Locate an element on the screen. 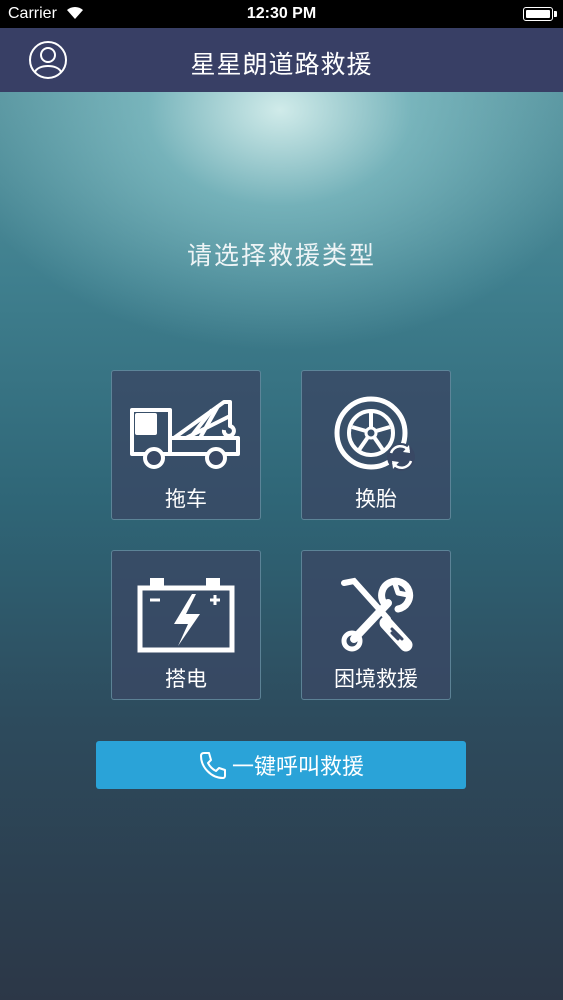 Image resolution: width=563 pixels, height=1000 pixels. navbar: 星星朗道路救援 is located at coordinates (281, 60).